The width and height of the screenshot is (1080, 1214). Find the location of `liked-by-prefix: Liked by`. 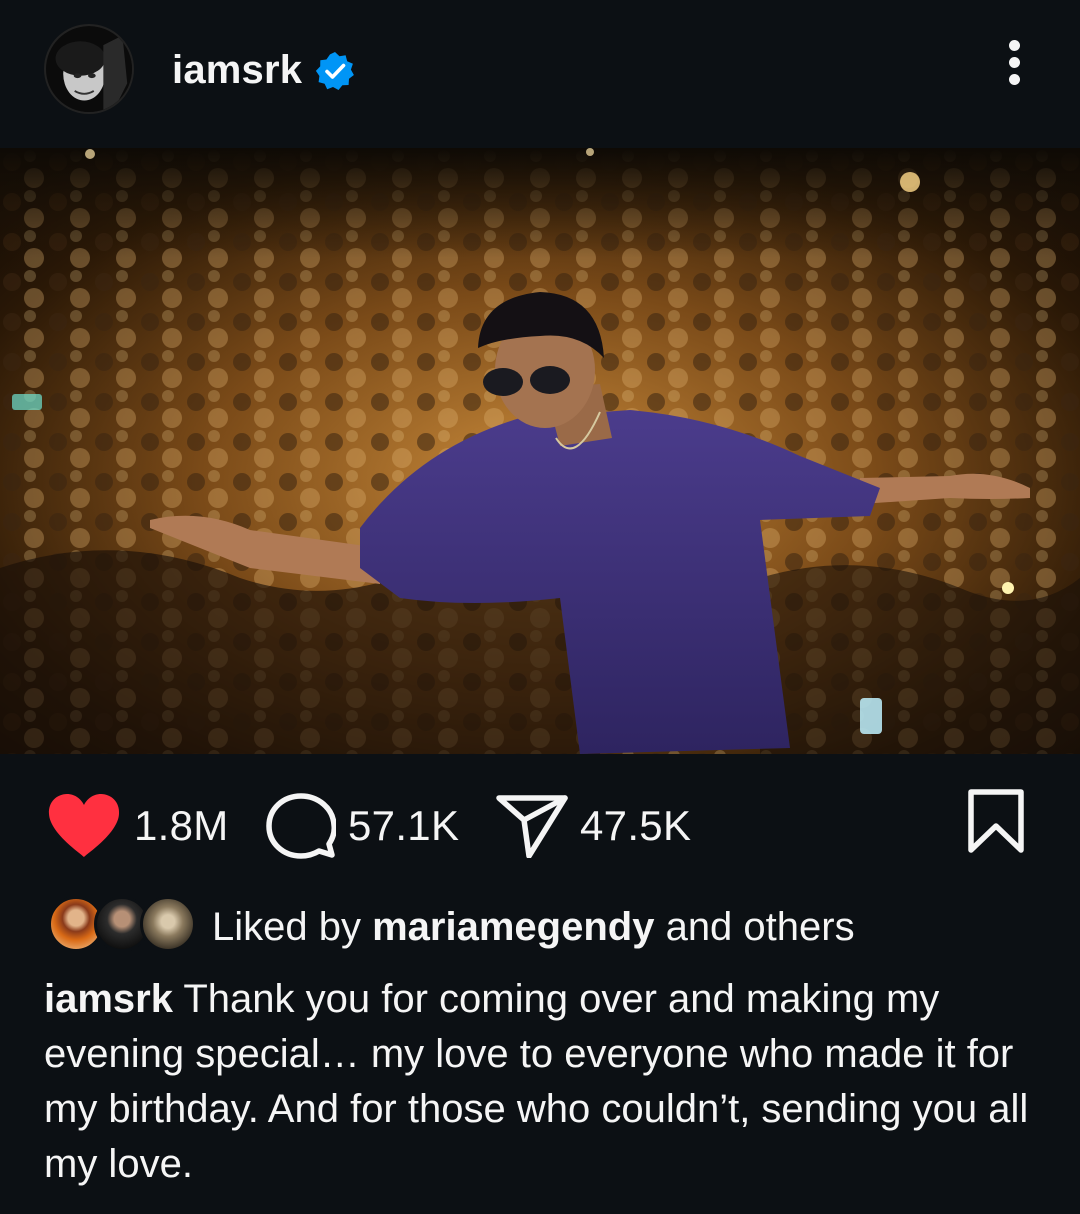

liked-by-prefix: Liked by is located at coordinates (292, 927).